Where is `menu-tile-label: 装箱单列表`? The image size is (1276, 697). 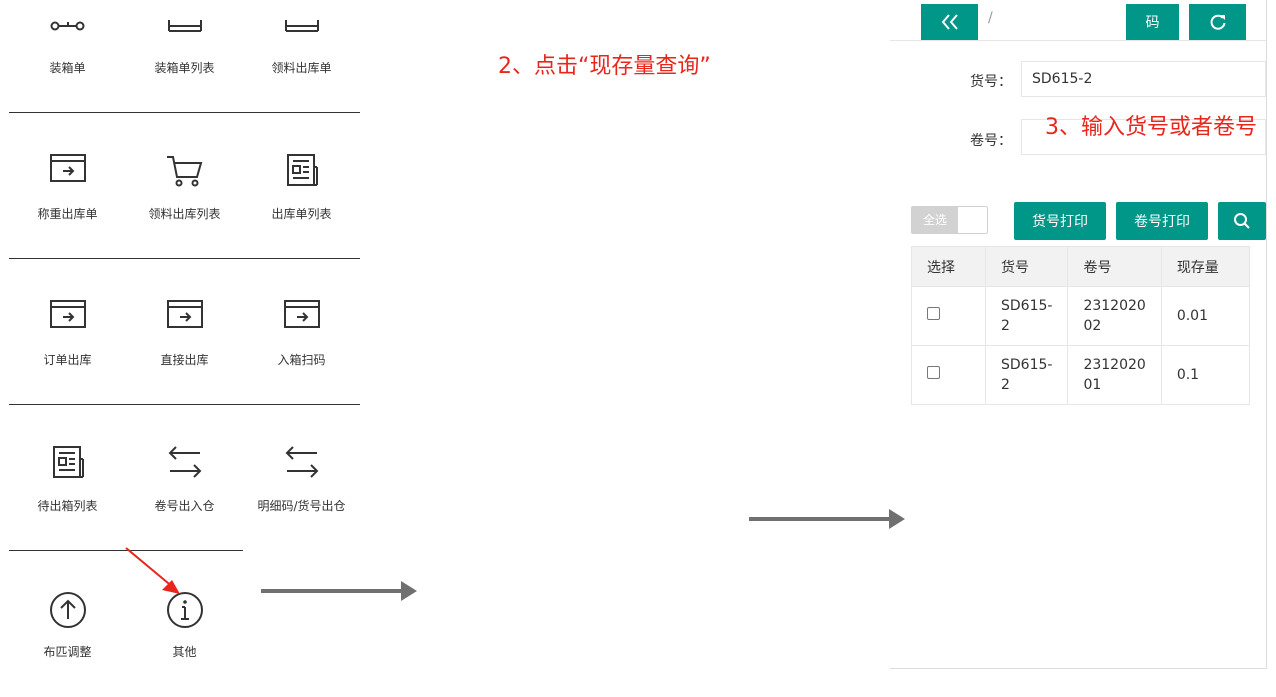
menu-tile-label: 装箱单列表 is located at coordinates (184, 68).